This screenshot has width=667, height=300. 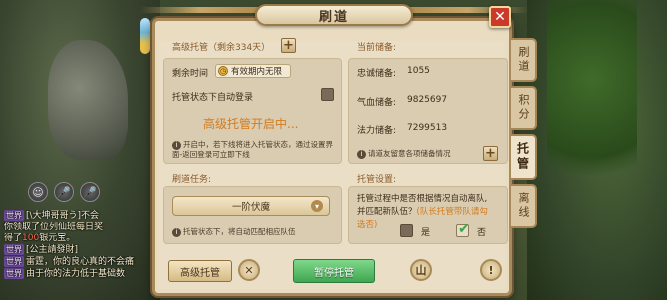 What do you see at coordinates (200, 271) in the screenshot?
I see `advanced-hosting-button: 高级托管` at bounding box center [200, 271].